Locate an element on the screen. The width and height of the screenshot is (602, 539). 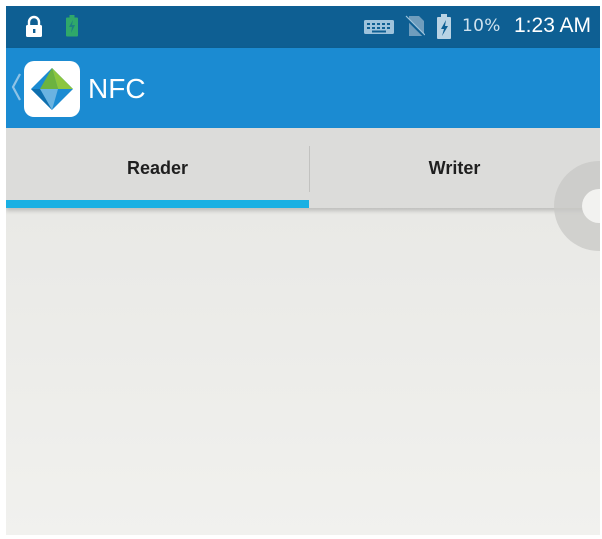
tab-writer-label: Writer is located at coordinates (454, 168).